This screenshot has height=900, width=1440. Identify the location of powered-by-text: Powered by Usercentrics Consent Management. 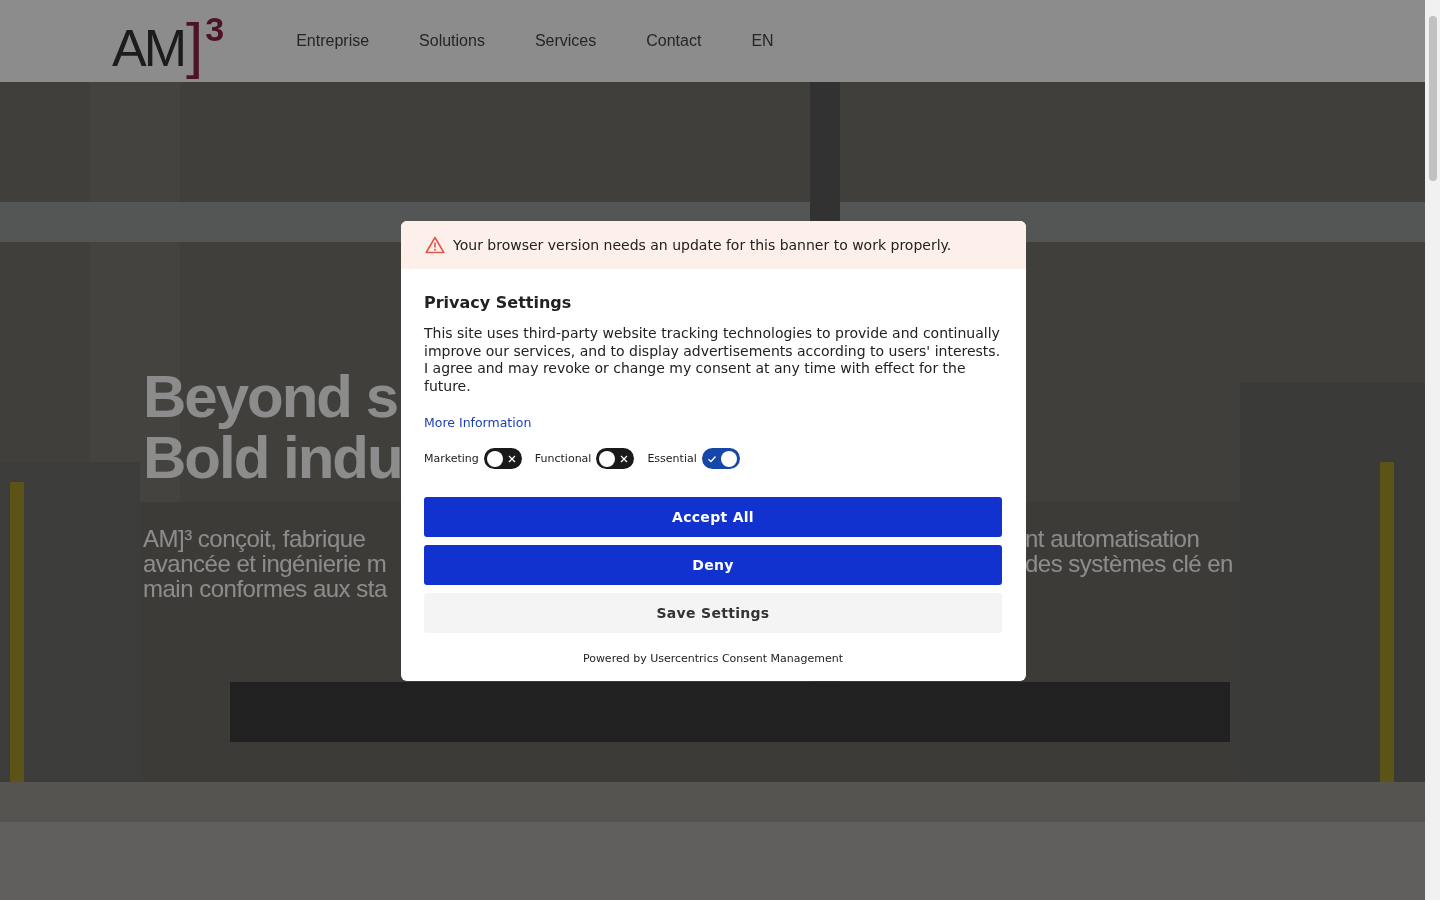
(713, 658).